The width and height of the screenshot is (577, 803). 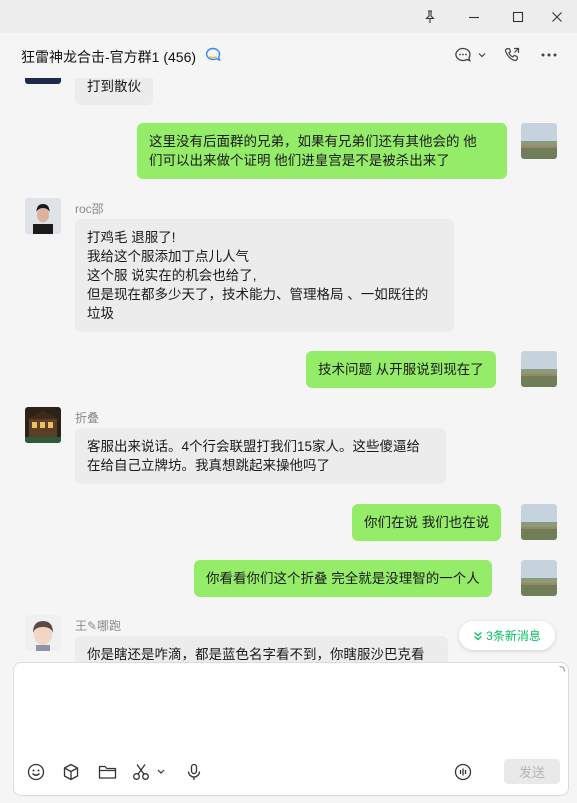 What do you see at coordinates (474, 16) in the screenshot?
I see `minimize-icon` at bounding box center [474, 16].